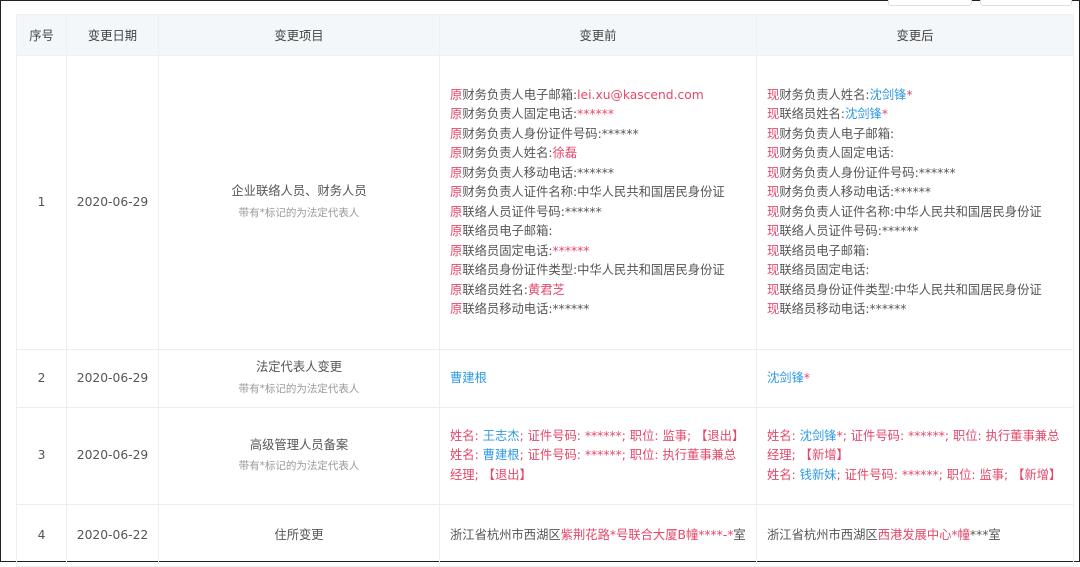  I want to click on person-name: 曹建根, so click(501, 455).